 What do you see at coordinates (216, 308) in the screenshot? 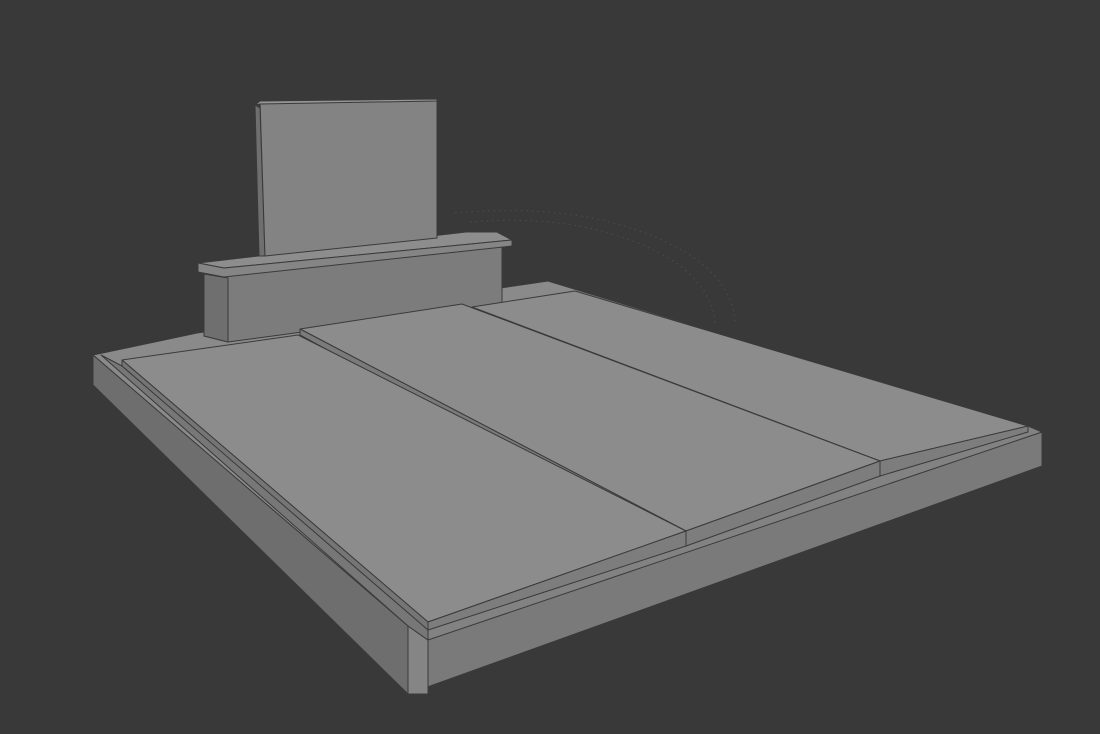
I see `pedestal-side` at bounding box center [216, 308].